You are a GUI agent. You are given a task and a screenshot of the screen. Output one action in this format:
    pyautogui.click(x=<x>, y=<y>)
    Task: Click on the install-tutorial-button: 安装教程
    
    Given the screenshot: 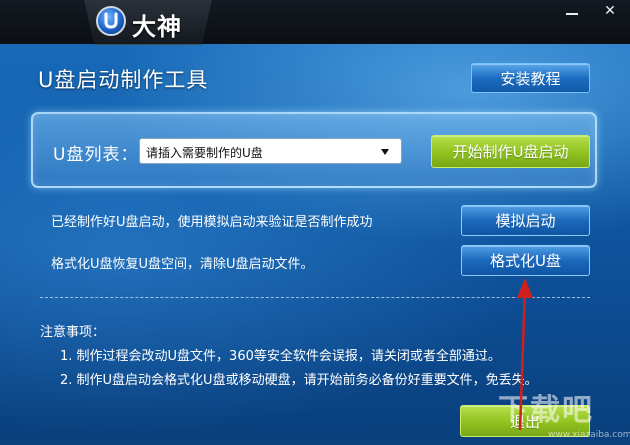 What is the action you would take?
    pyautogui.click(x=530, y=78)
    